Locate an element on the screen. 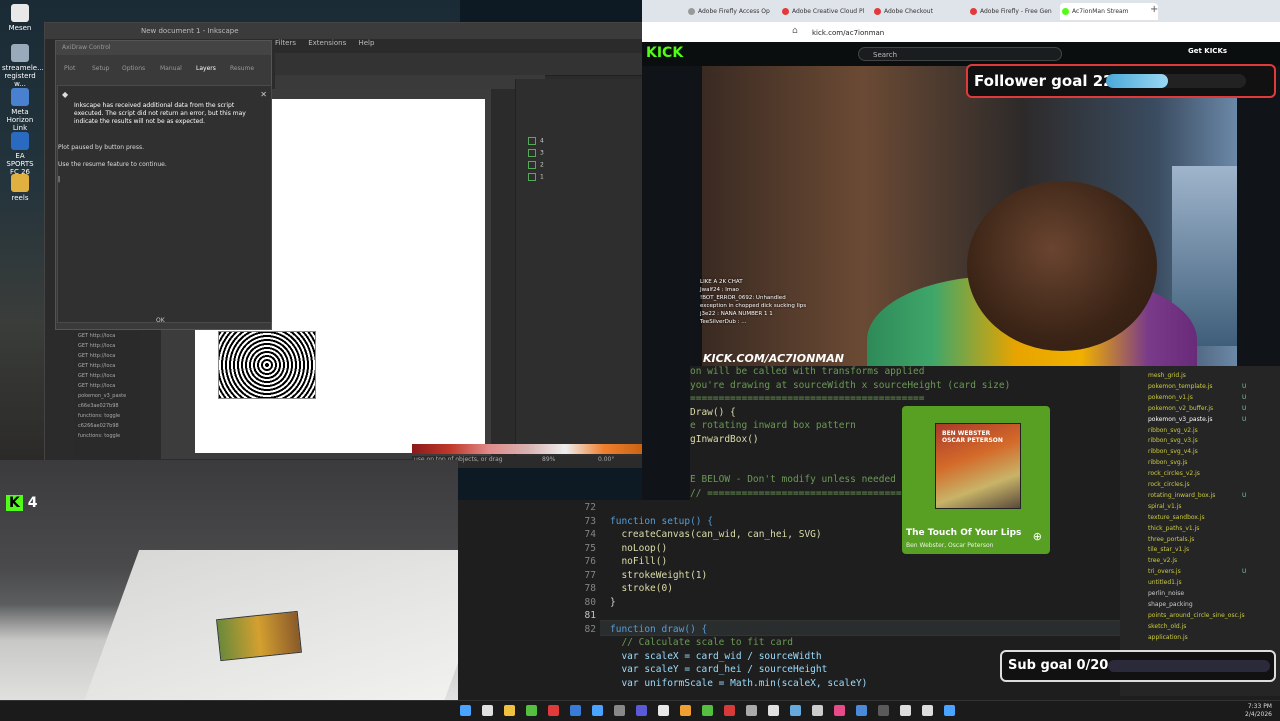  code-line: // =================================== is located at coordinates (798, 493).